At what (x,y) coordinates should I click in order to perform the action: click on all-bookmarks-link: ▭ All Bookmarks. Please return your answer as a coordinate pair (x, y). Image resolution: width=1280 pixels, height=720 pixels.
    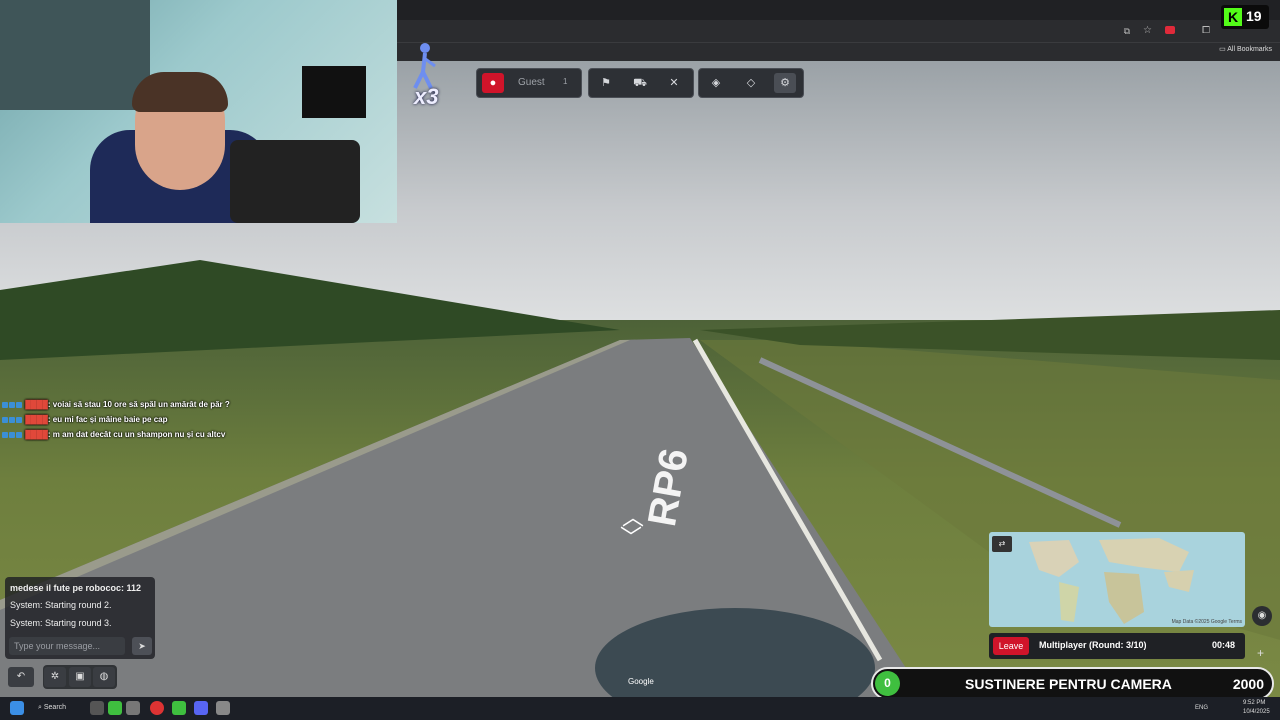
    Looking at the image, I should click on (1245, 49).